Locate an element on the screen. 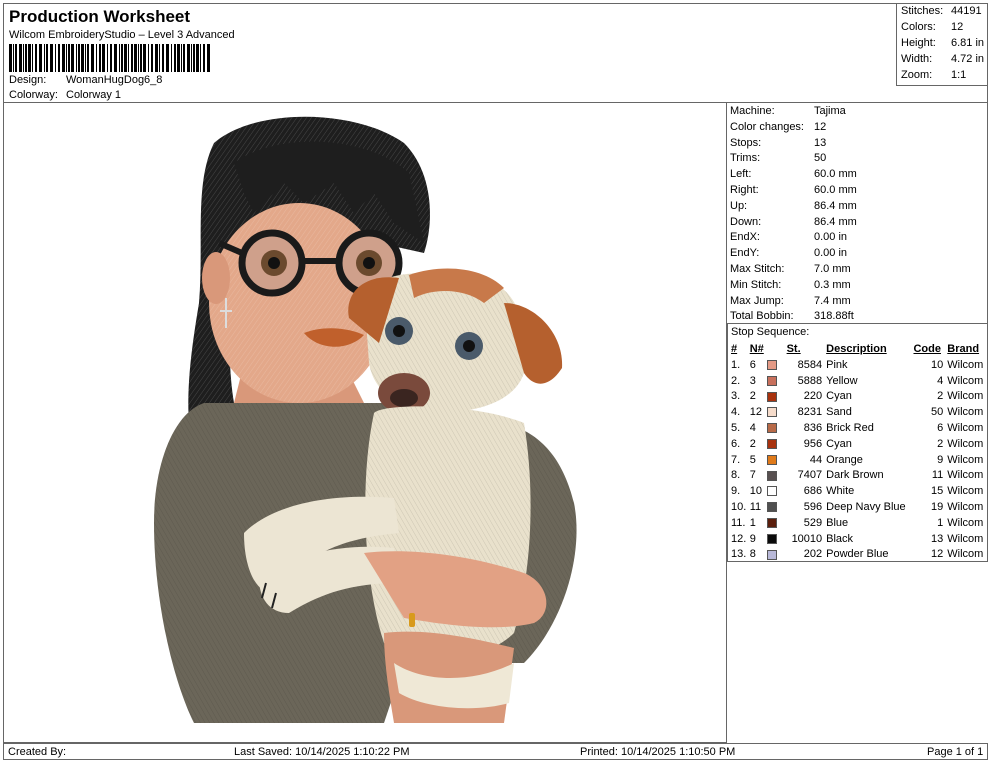 This screenshot has width=990, height=762. col-swatch is located at coordinates (776, 349).